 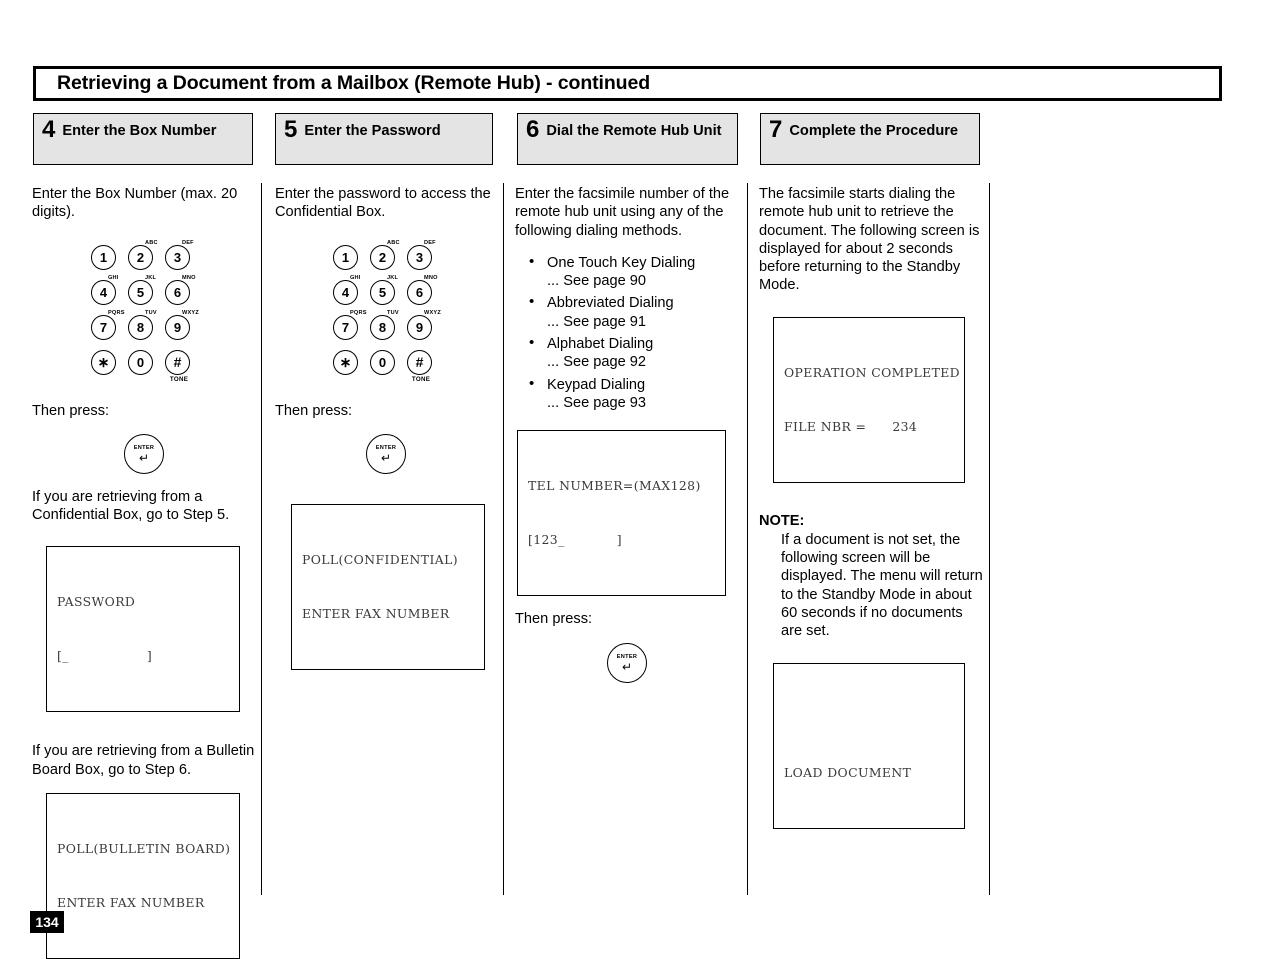 I want to click on step-header-5: 5 Enter the Password, so click(x=384, y=139).